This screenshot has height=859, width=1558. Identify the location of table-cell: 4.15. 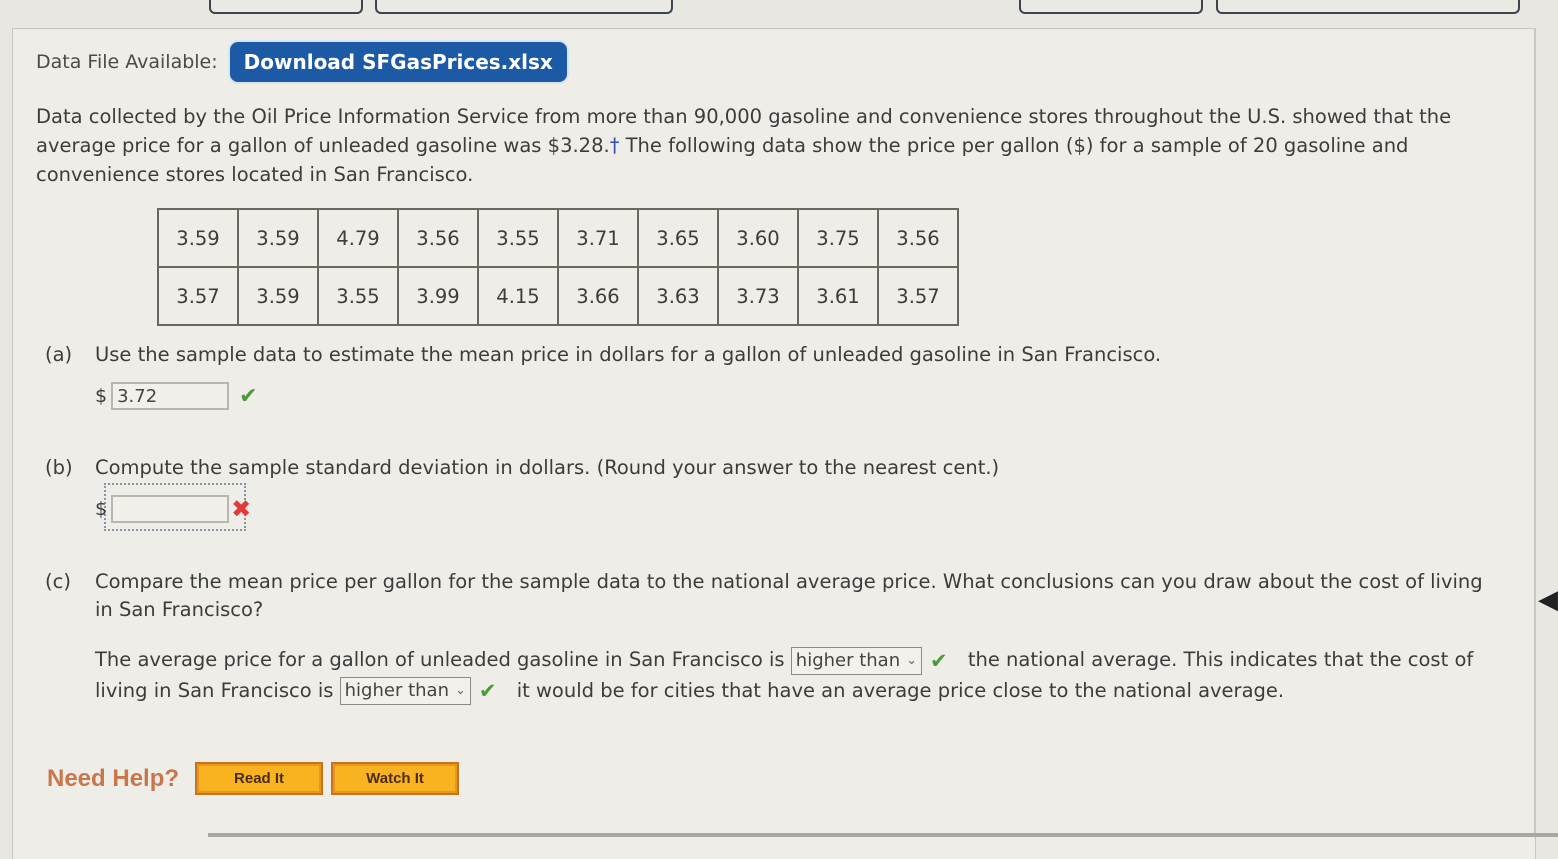
(518, 296).